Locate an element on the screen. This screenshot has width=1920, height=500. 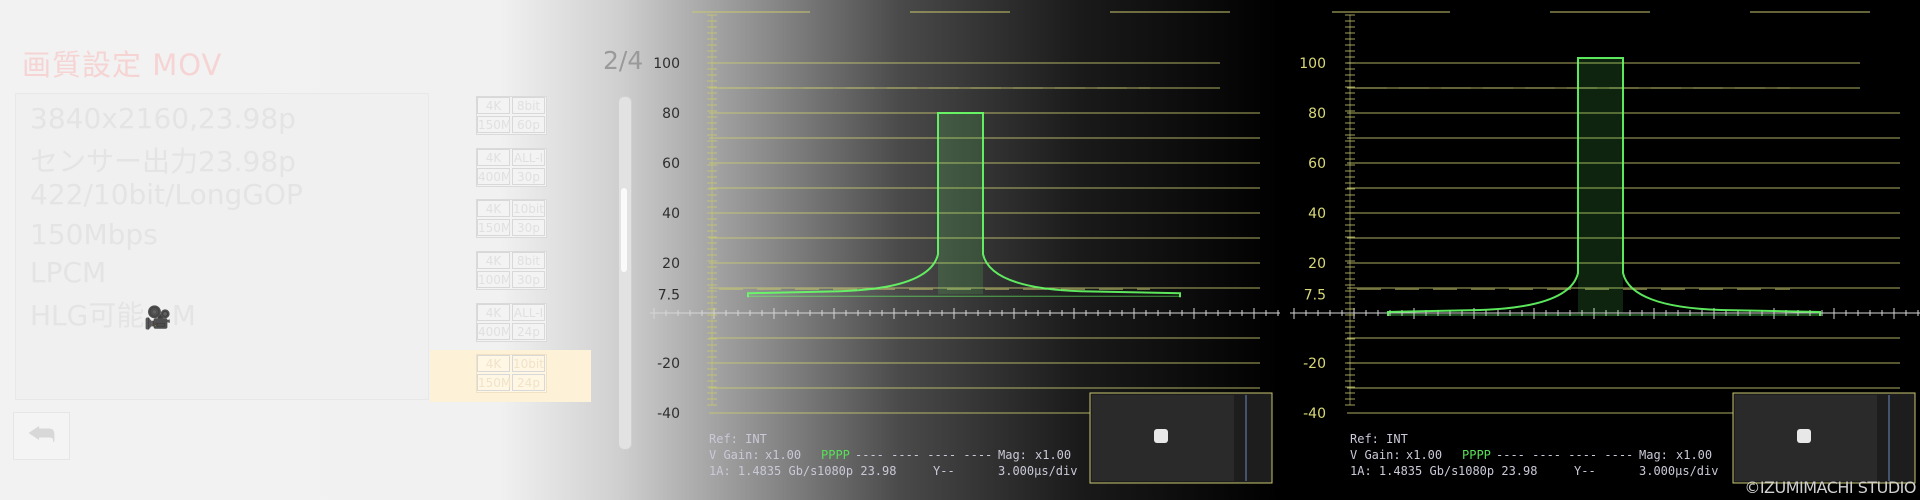
copyright: ©IZUMIMACHI STUDIO is located at coordinates (1830, 487).